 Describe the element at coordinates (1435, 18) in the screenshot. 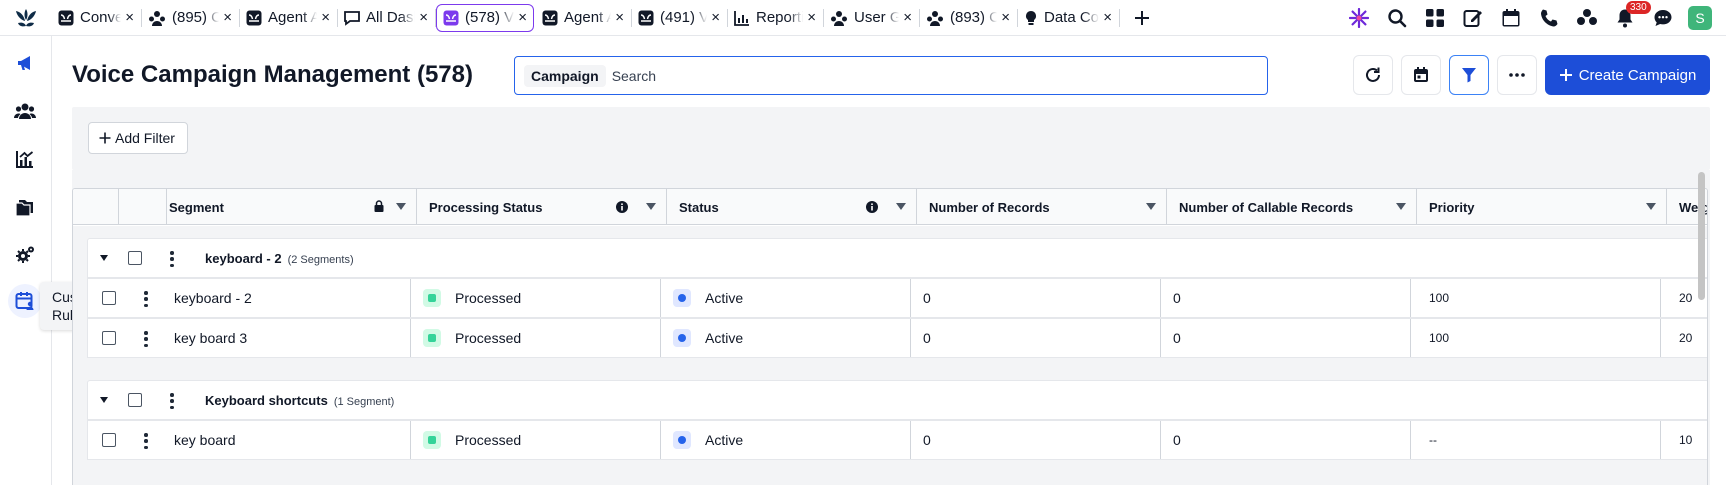

I see `apps-button` at that location.